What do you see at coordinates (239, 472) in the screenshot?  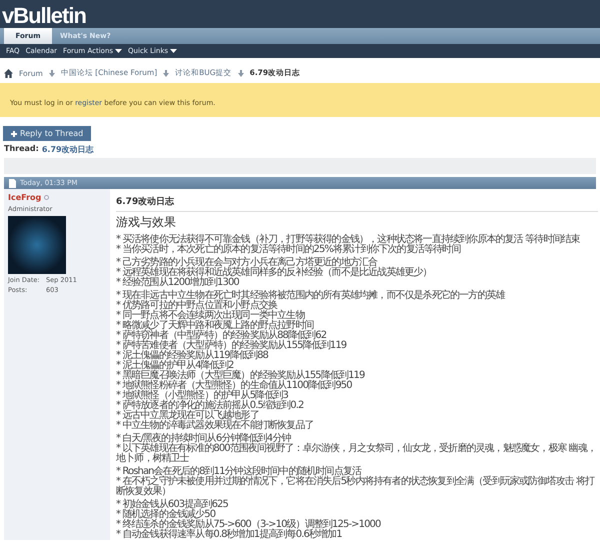 I see `changelog-line: * Roshan会在死后的8到11分钟这段时间中的随机时间点复活` at bounding box center [239, 472].